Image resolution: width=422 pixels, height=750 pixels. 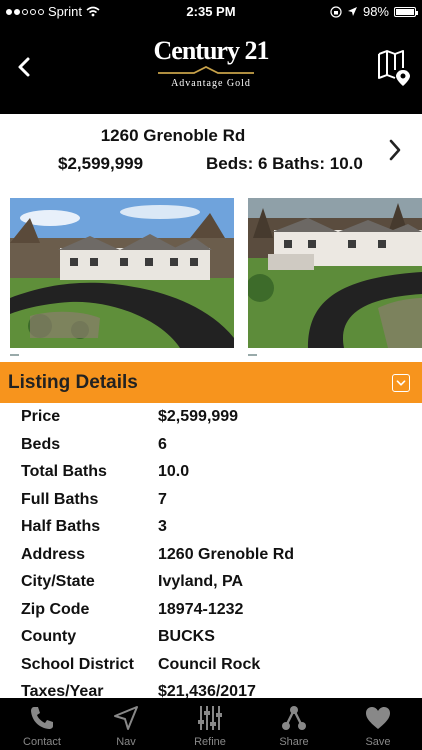 What do you see at coordinates (378, 718) in the screenshot?
I see `heart-icon` at bounding box center [378, 718].